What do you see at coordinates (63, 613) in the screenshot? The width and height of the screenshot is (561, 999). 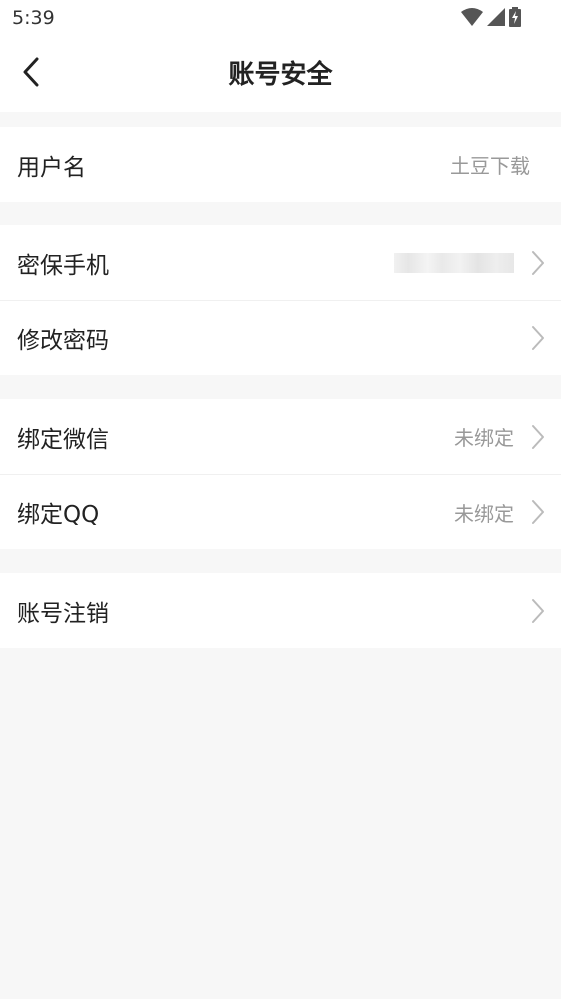 I see `row-label: 账号注销` at bounding box center [63, 613].